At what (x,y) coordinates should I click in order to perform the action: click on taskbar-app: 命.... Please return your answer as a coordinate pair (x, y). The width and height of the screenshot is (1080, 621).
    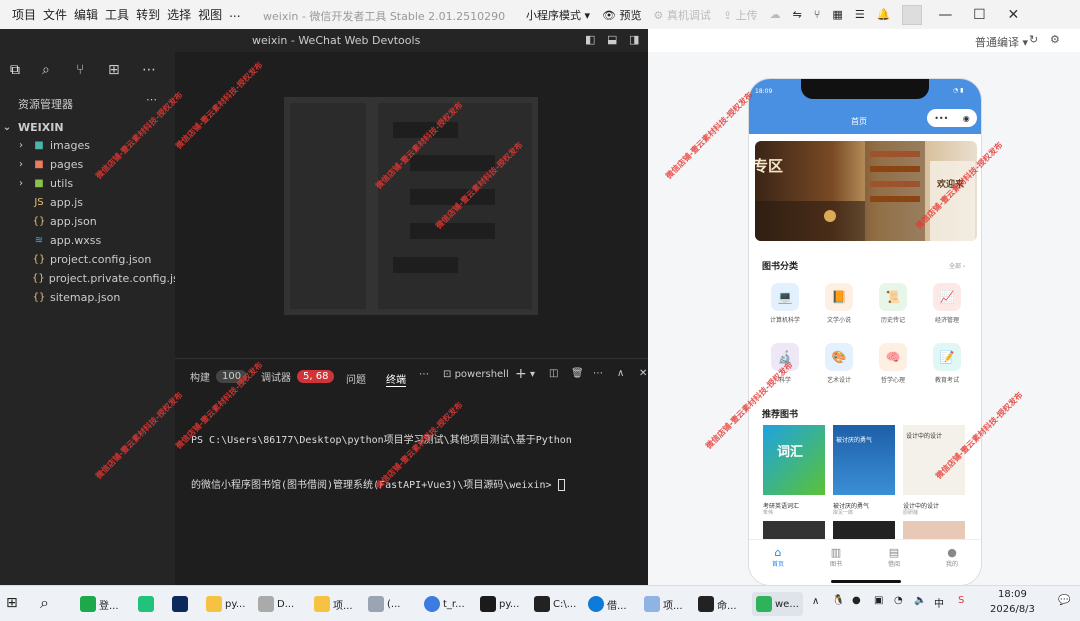
    Looking at the image, I should click on (717, 604).